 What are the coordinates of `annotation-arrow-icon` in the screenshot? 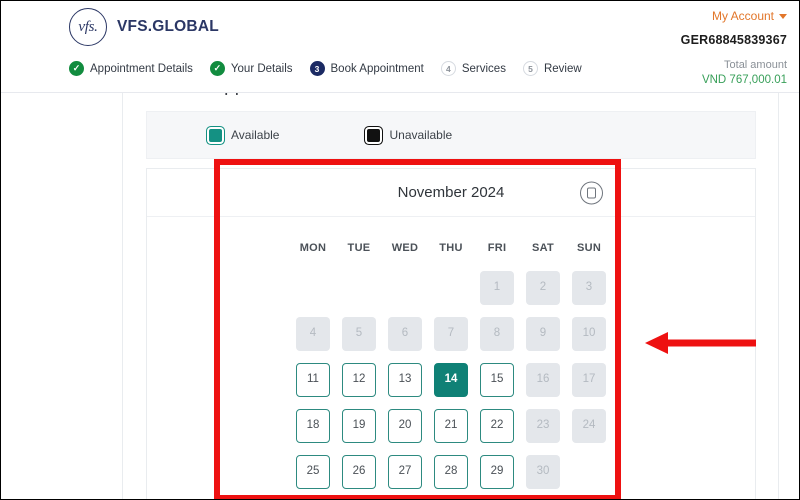 It's located at (700, 343).